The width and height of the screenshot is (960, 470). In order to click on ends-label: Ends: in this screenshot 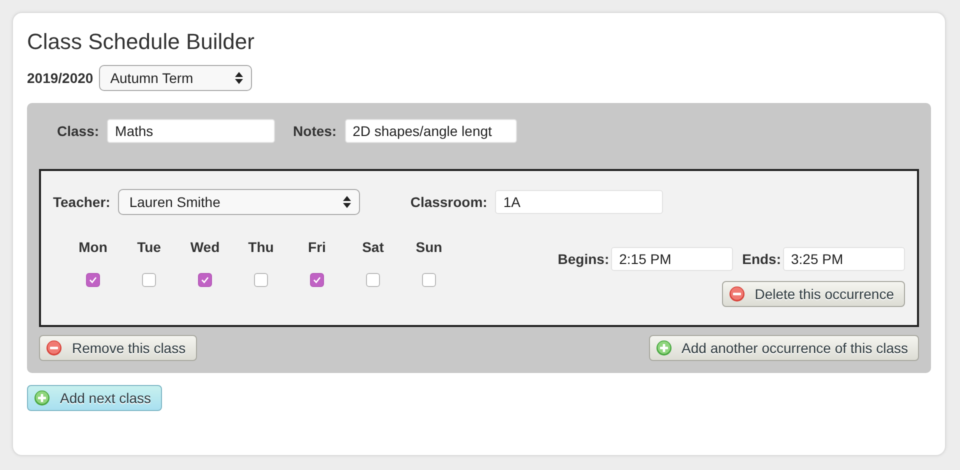, I will do `click(761, 259)`.